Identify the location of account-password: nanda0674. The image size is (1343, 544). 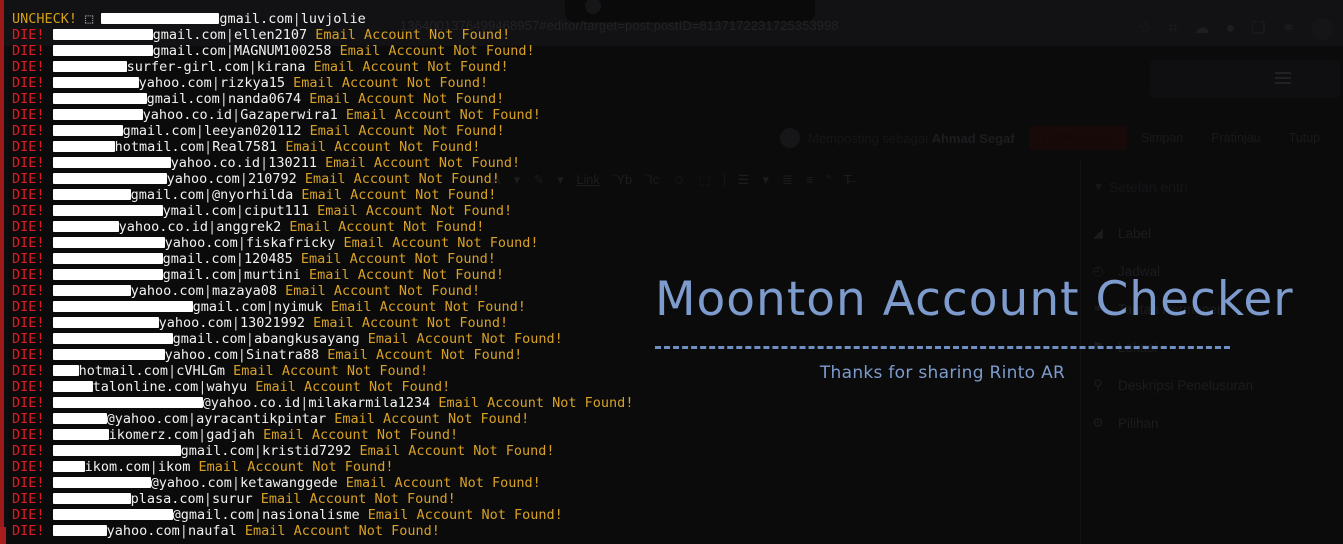
(264, 99).